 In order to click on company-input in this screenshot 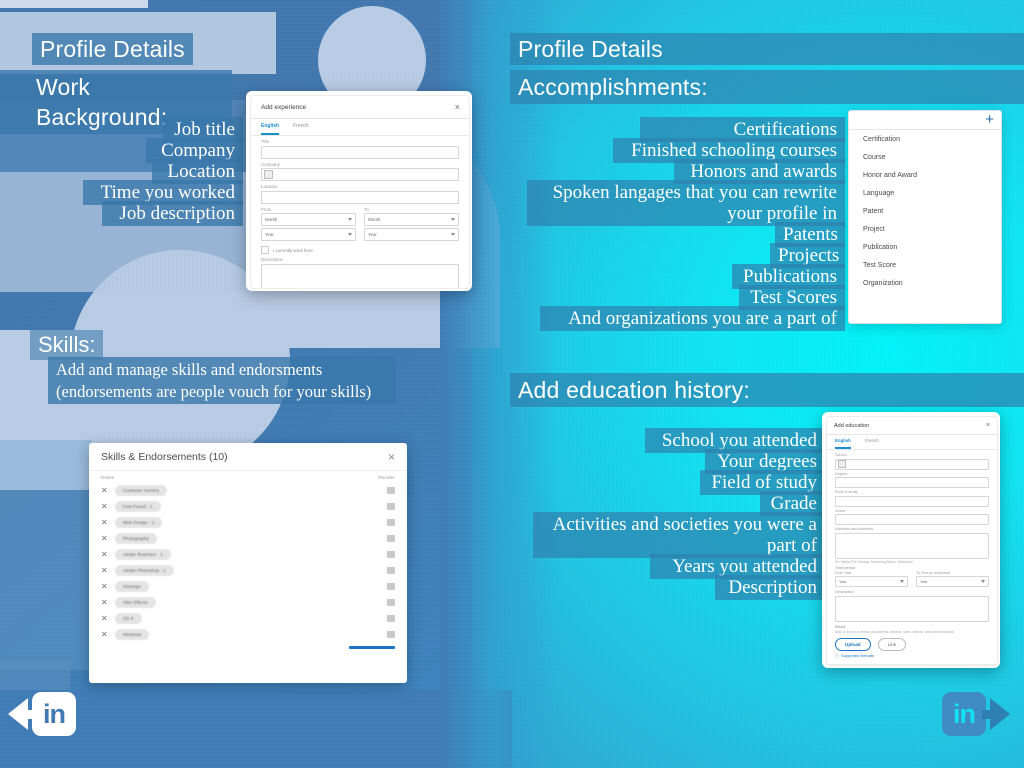, I will do `click(360, 174)`.